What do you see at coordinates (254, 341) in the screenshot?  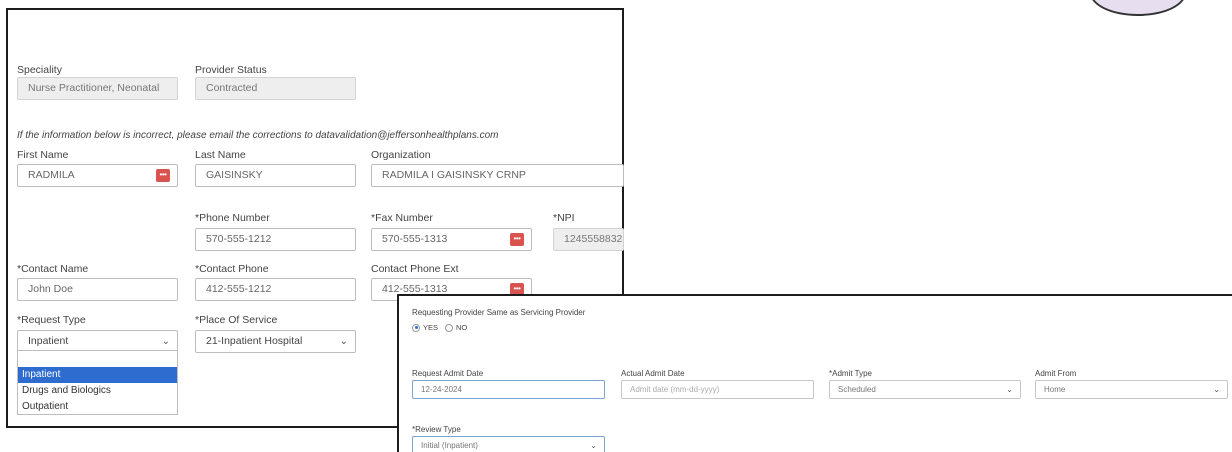 I see `place-of-service-value: 21-Inpatient Hospital` at bounding box center [254, 341].